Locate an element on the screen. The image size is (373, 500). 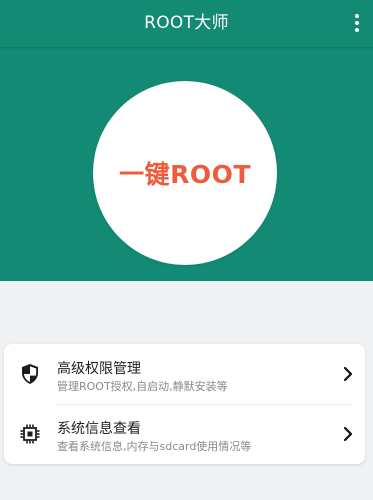
more-vert-icon is located at coordinates (357, 23).